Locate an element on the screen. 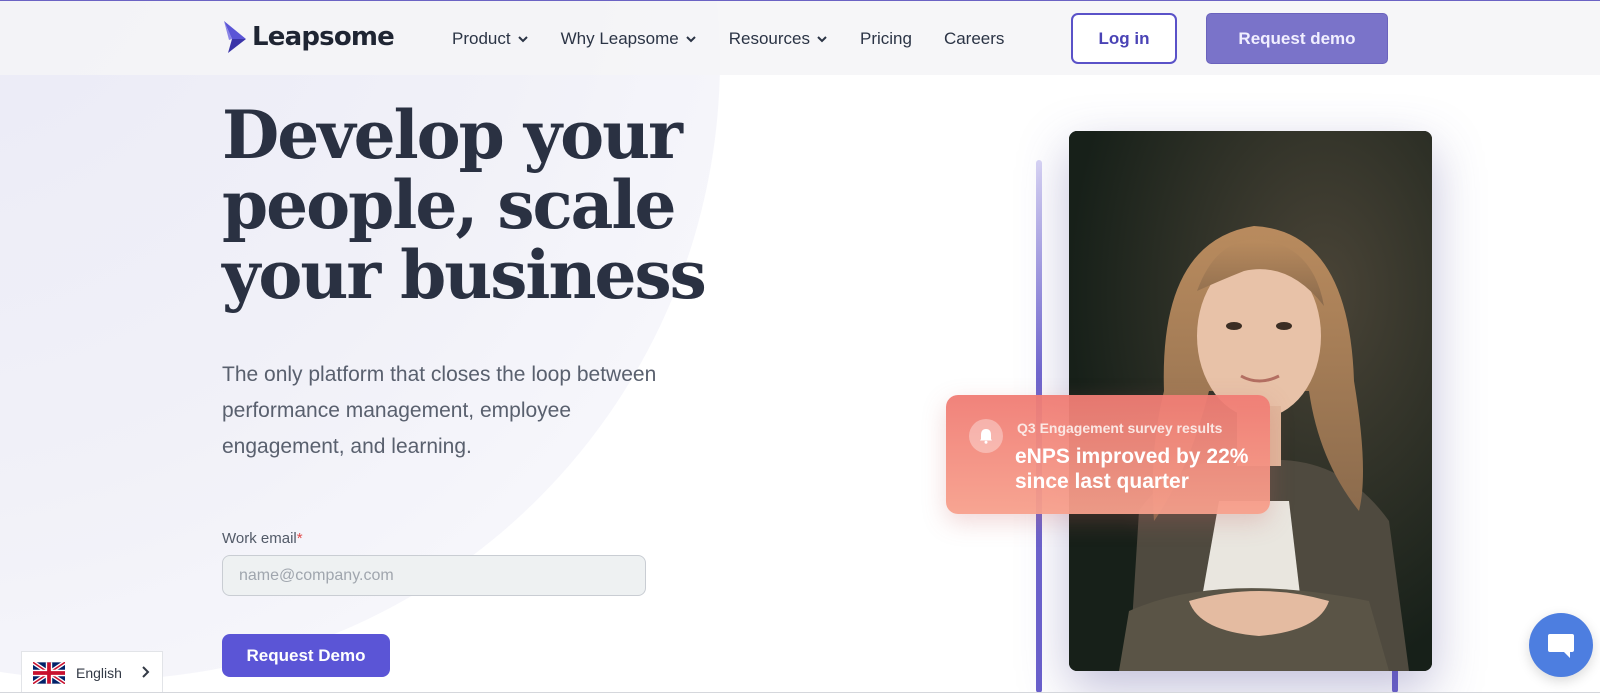  chevron-right-icon is located at coordinates (146, 672).